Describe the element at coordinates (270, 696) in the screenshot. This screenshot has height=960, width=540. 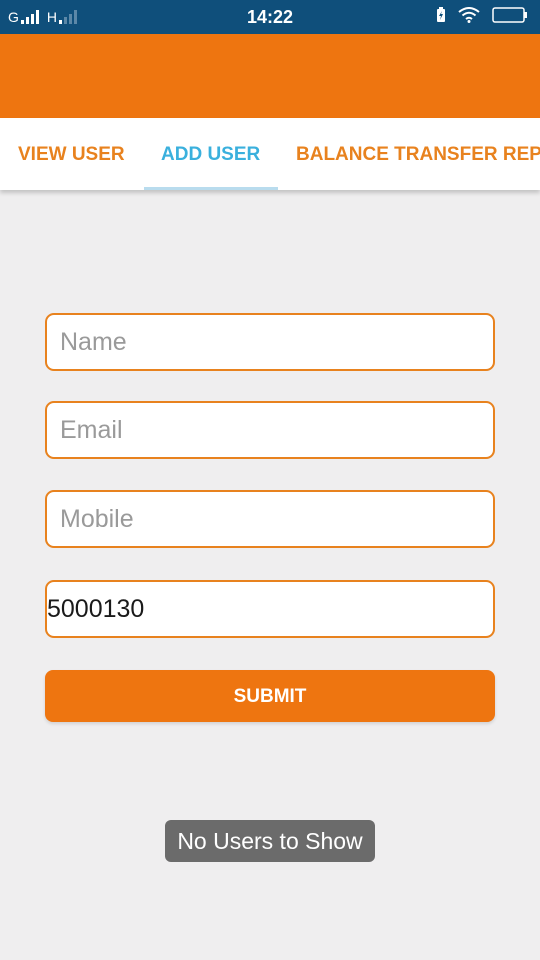
I see `submit-button: SUBMIT` at that location.